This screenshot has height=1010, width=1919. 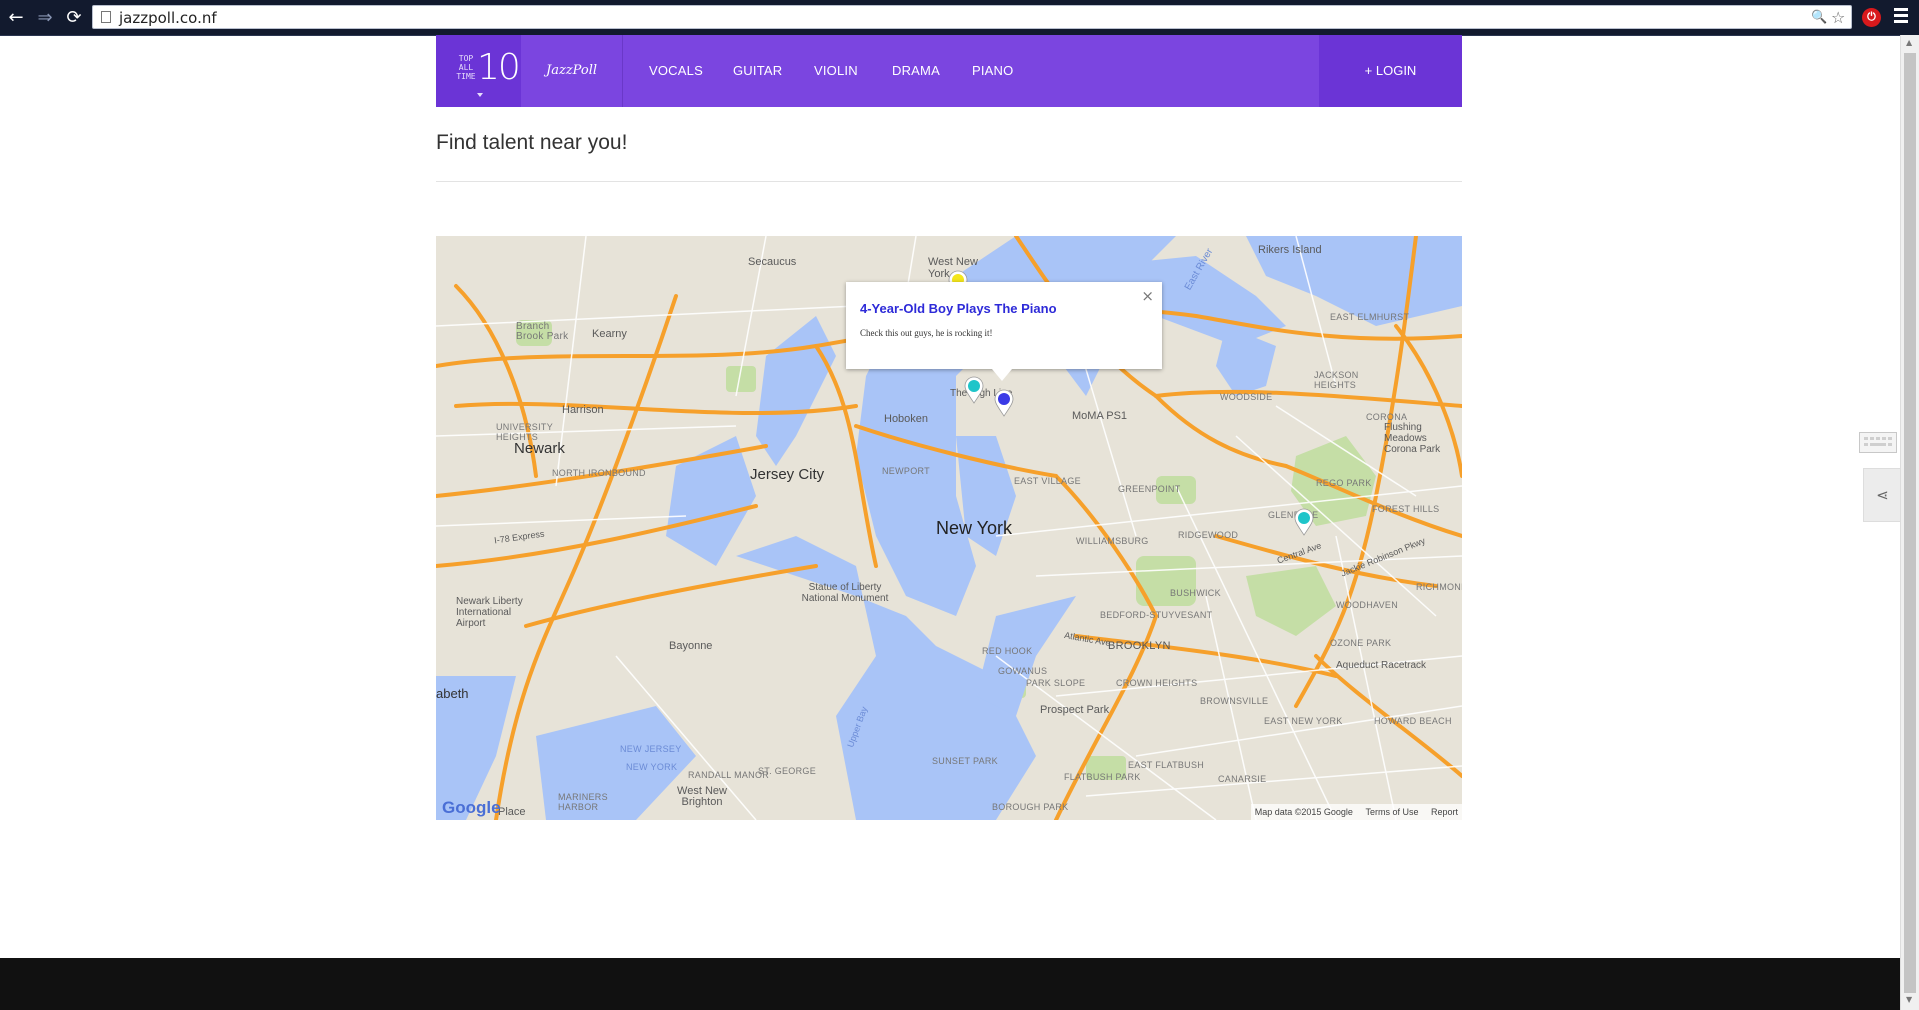 What do you see at coordinates (1166, 765) in the screenshot?
I see `map-label: EAST FLATBUSH` at bounding box center [1166, 765].